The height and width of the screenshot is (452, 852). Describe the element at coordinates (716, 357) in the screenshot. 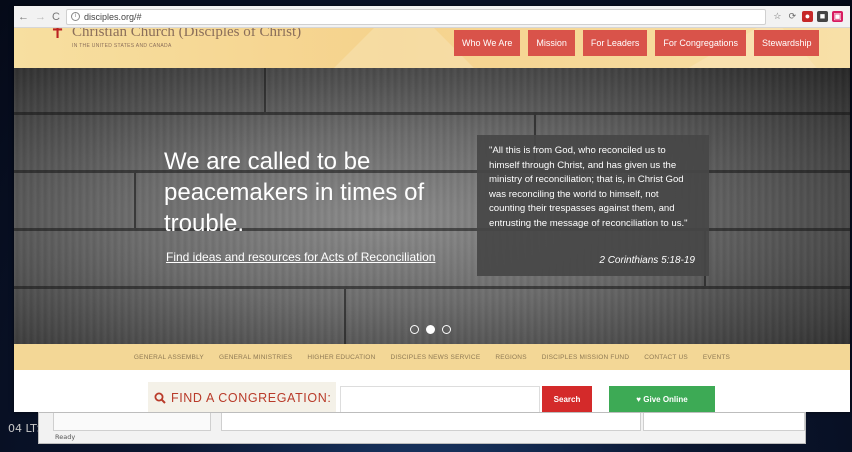

I see `subnav-events: EVENTS` at that location.